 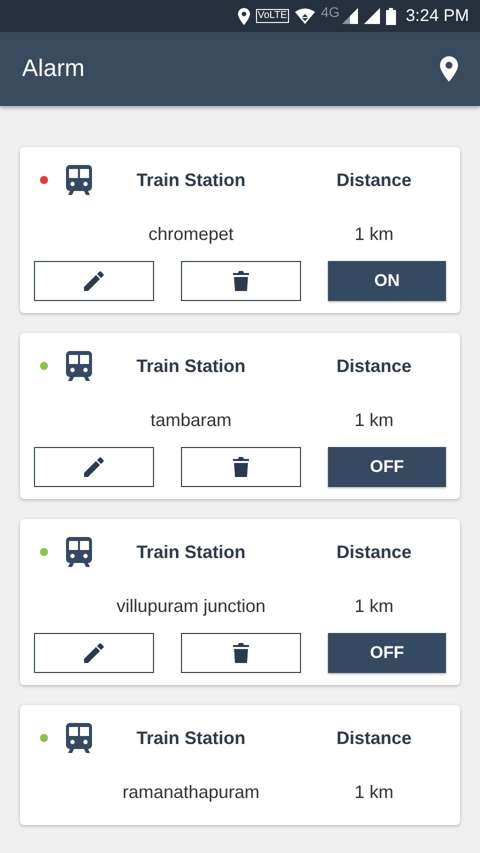 I want to click on battery-icon, so click(x=391, y=16).